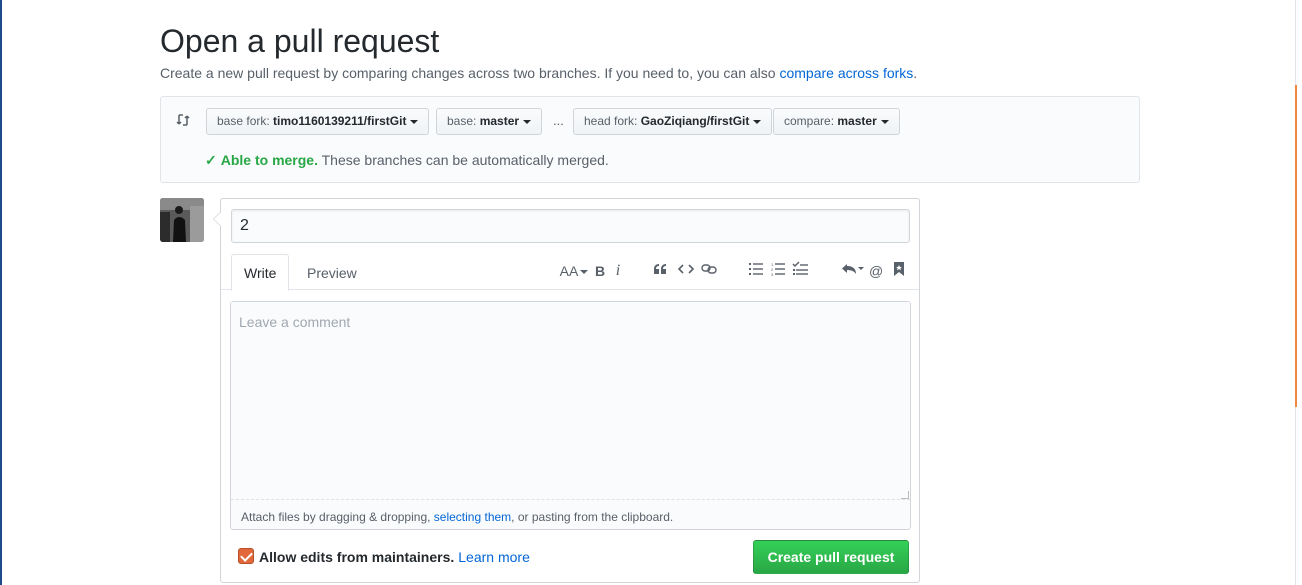  I want to click on tasklist-icon, so click(800, 268).